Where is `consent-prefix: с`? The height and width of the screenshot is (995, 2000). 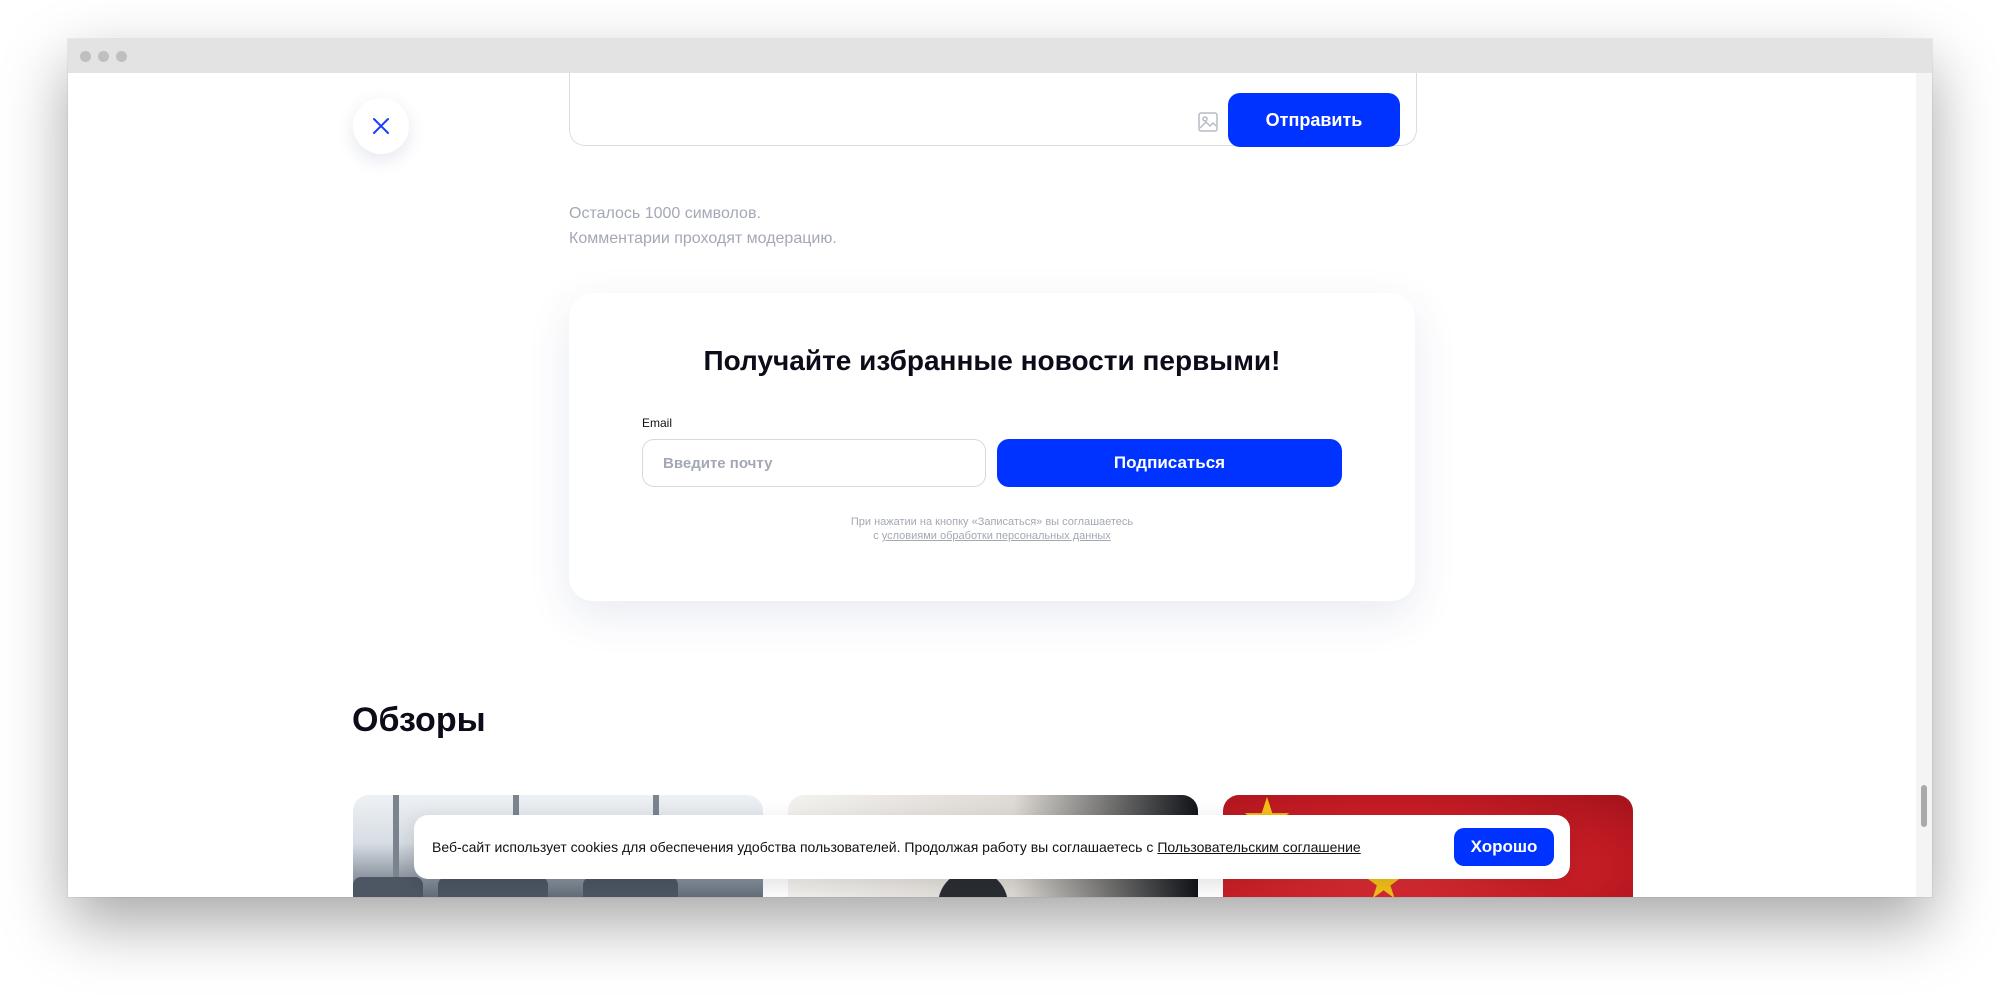
consent-prefix: с is located at coordinates (876, 536).